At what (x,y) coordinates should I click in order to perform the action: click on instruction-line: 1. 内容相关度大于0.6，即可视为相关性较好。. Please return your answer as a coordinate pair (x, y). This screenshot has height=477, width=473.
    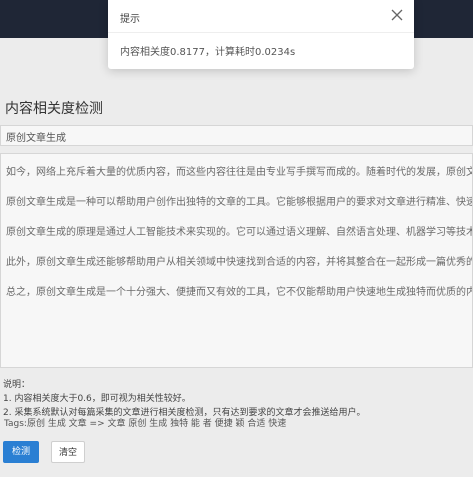
    Looking at the image, I should click on (97, 399).